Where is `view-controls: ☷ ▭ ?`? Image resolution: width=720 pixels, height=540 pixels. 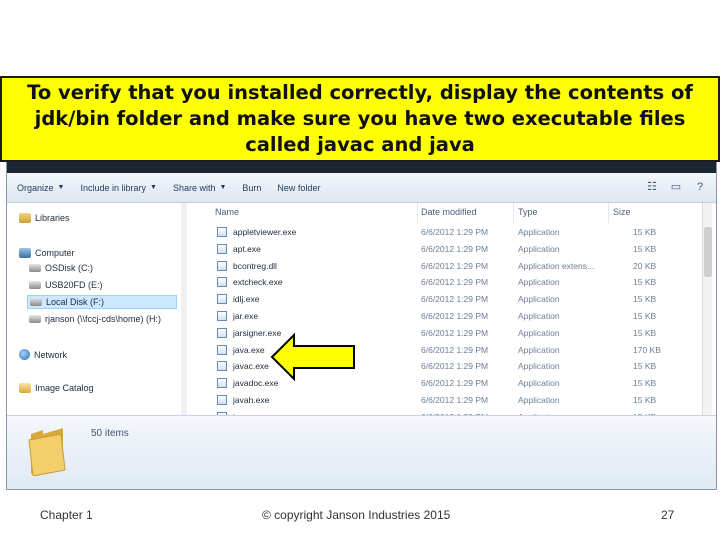
view-controls: ☷ ▭ ? is located at coordinates (676, 187).